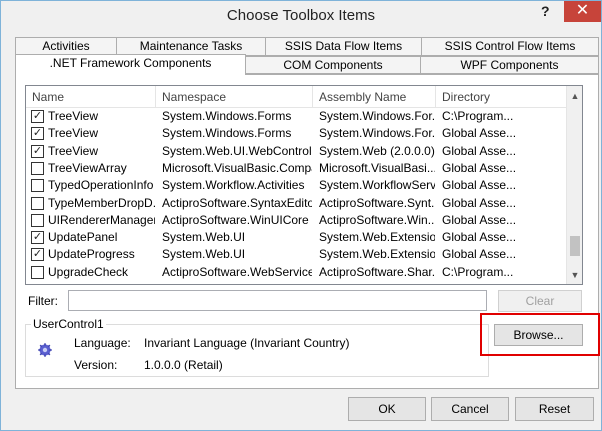 The height and width of the screenshot is (431, 602). What do you see at coordinates (574, 96) in the screenshot?
I see `scroll-up-icon: ▲` at bounding box center [574, 96].